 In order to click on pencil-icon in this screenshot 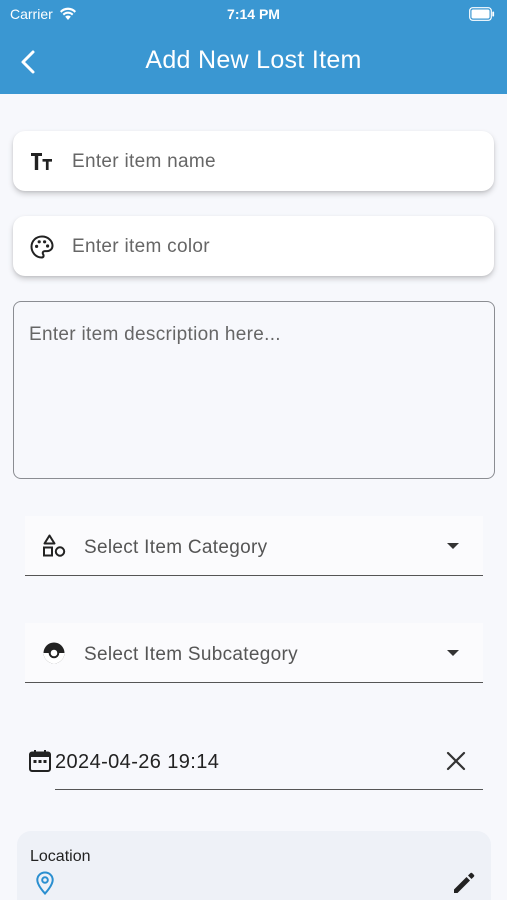, I will do `click(464, 883)`.